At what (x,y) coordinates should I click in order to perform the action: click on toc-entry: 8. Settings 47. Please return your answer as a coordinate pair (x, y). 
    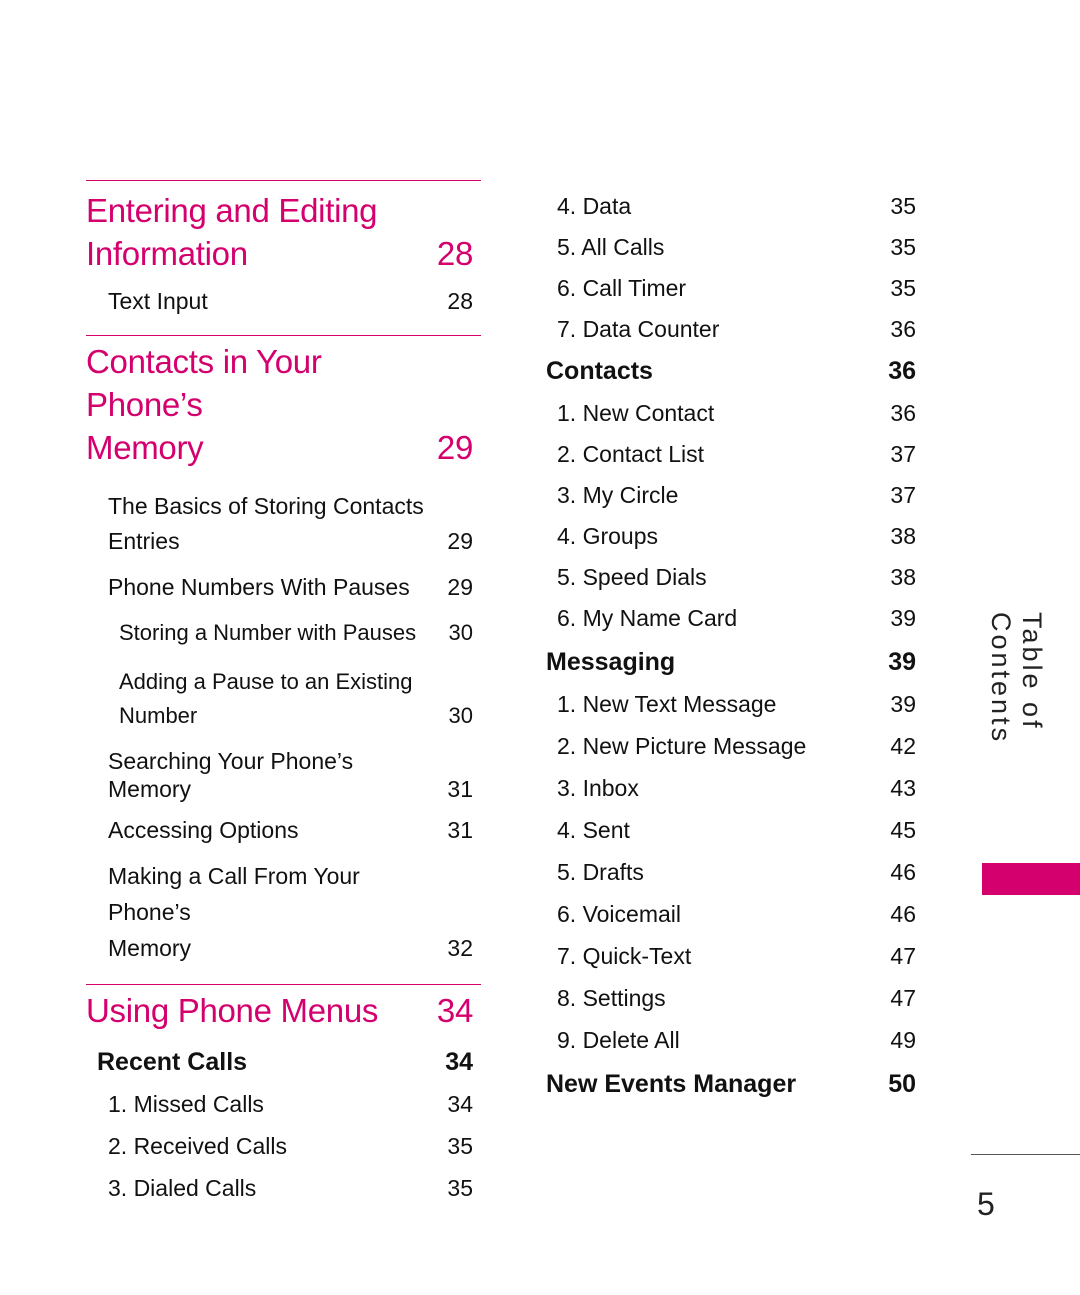
    Looking at the image, I should click on (735, 998).